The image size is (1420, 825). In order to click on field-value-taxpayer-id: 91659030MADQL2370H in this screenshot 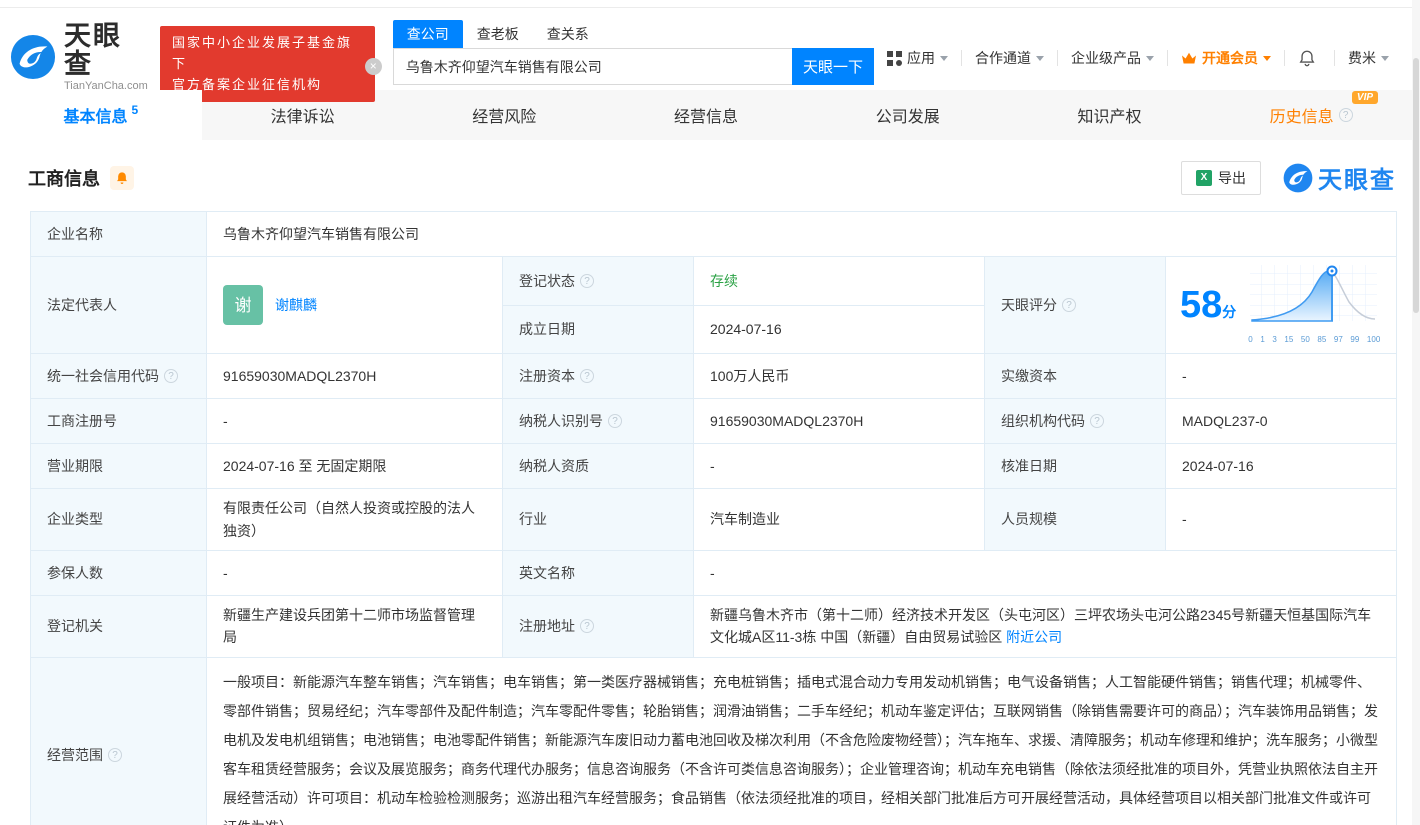, I will do `click(839, 421)`.